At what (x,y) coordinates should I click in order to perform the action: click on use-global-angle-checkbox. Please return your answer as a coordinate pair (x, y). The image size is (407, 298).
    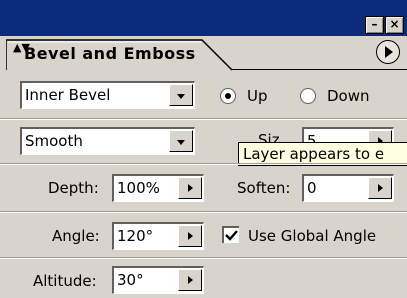
    Looking at the image, I should click on (230, 234).